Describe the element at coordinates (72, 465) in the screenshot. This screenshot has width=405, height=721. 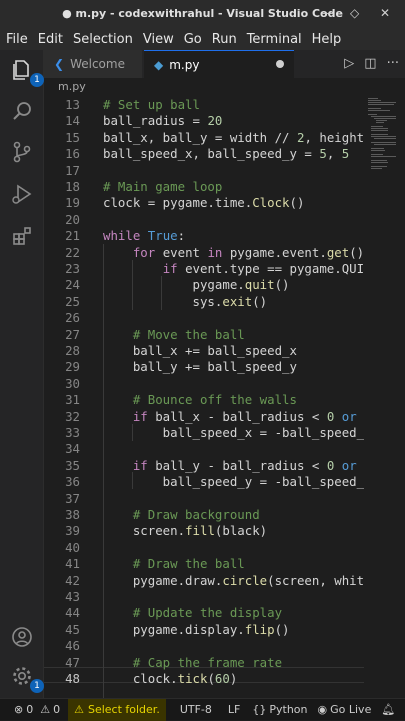
I see `line-number: 35` at that location.